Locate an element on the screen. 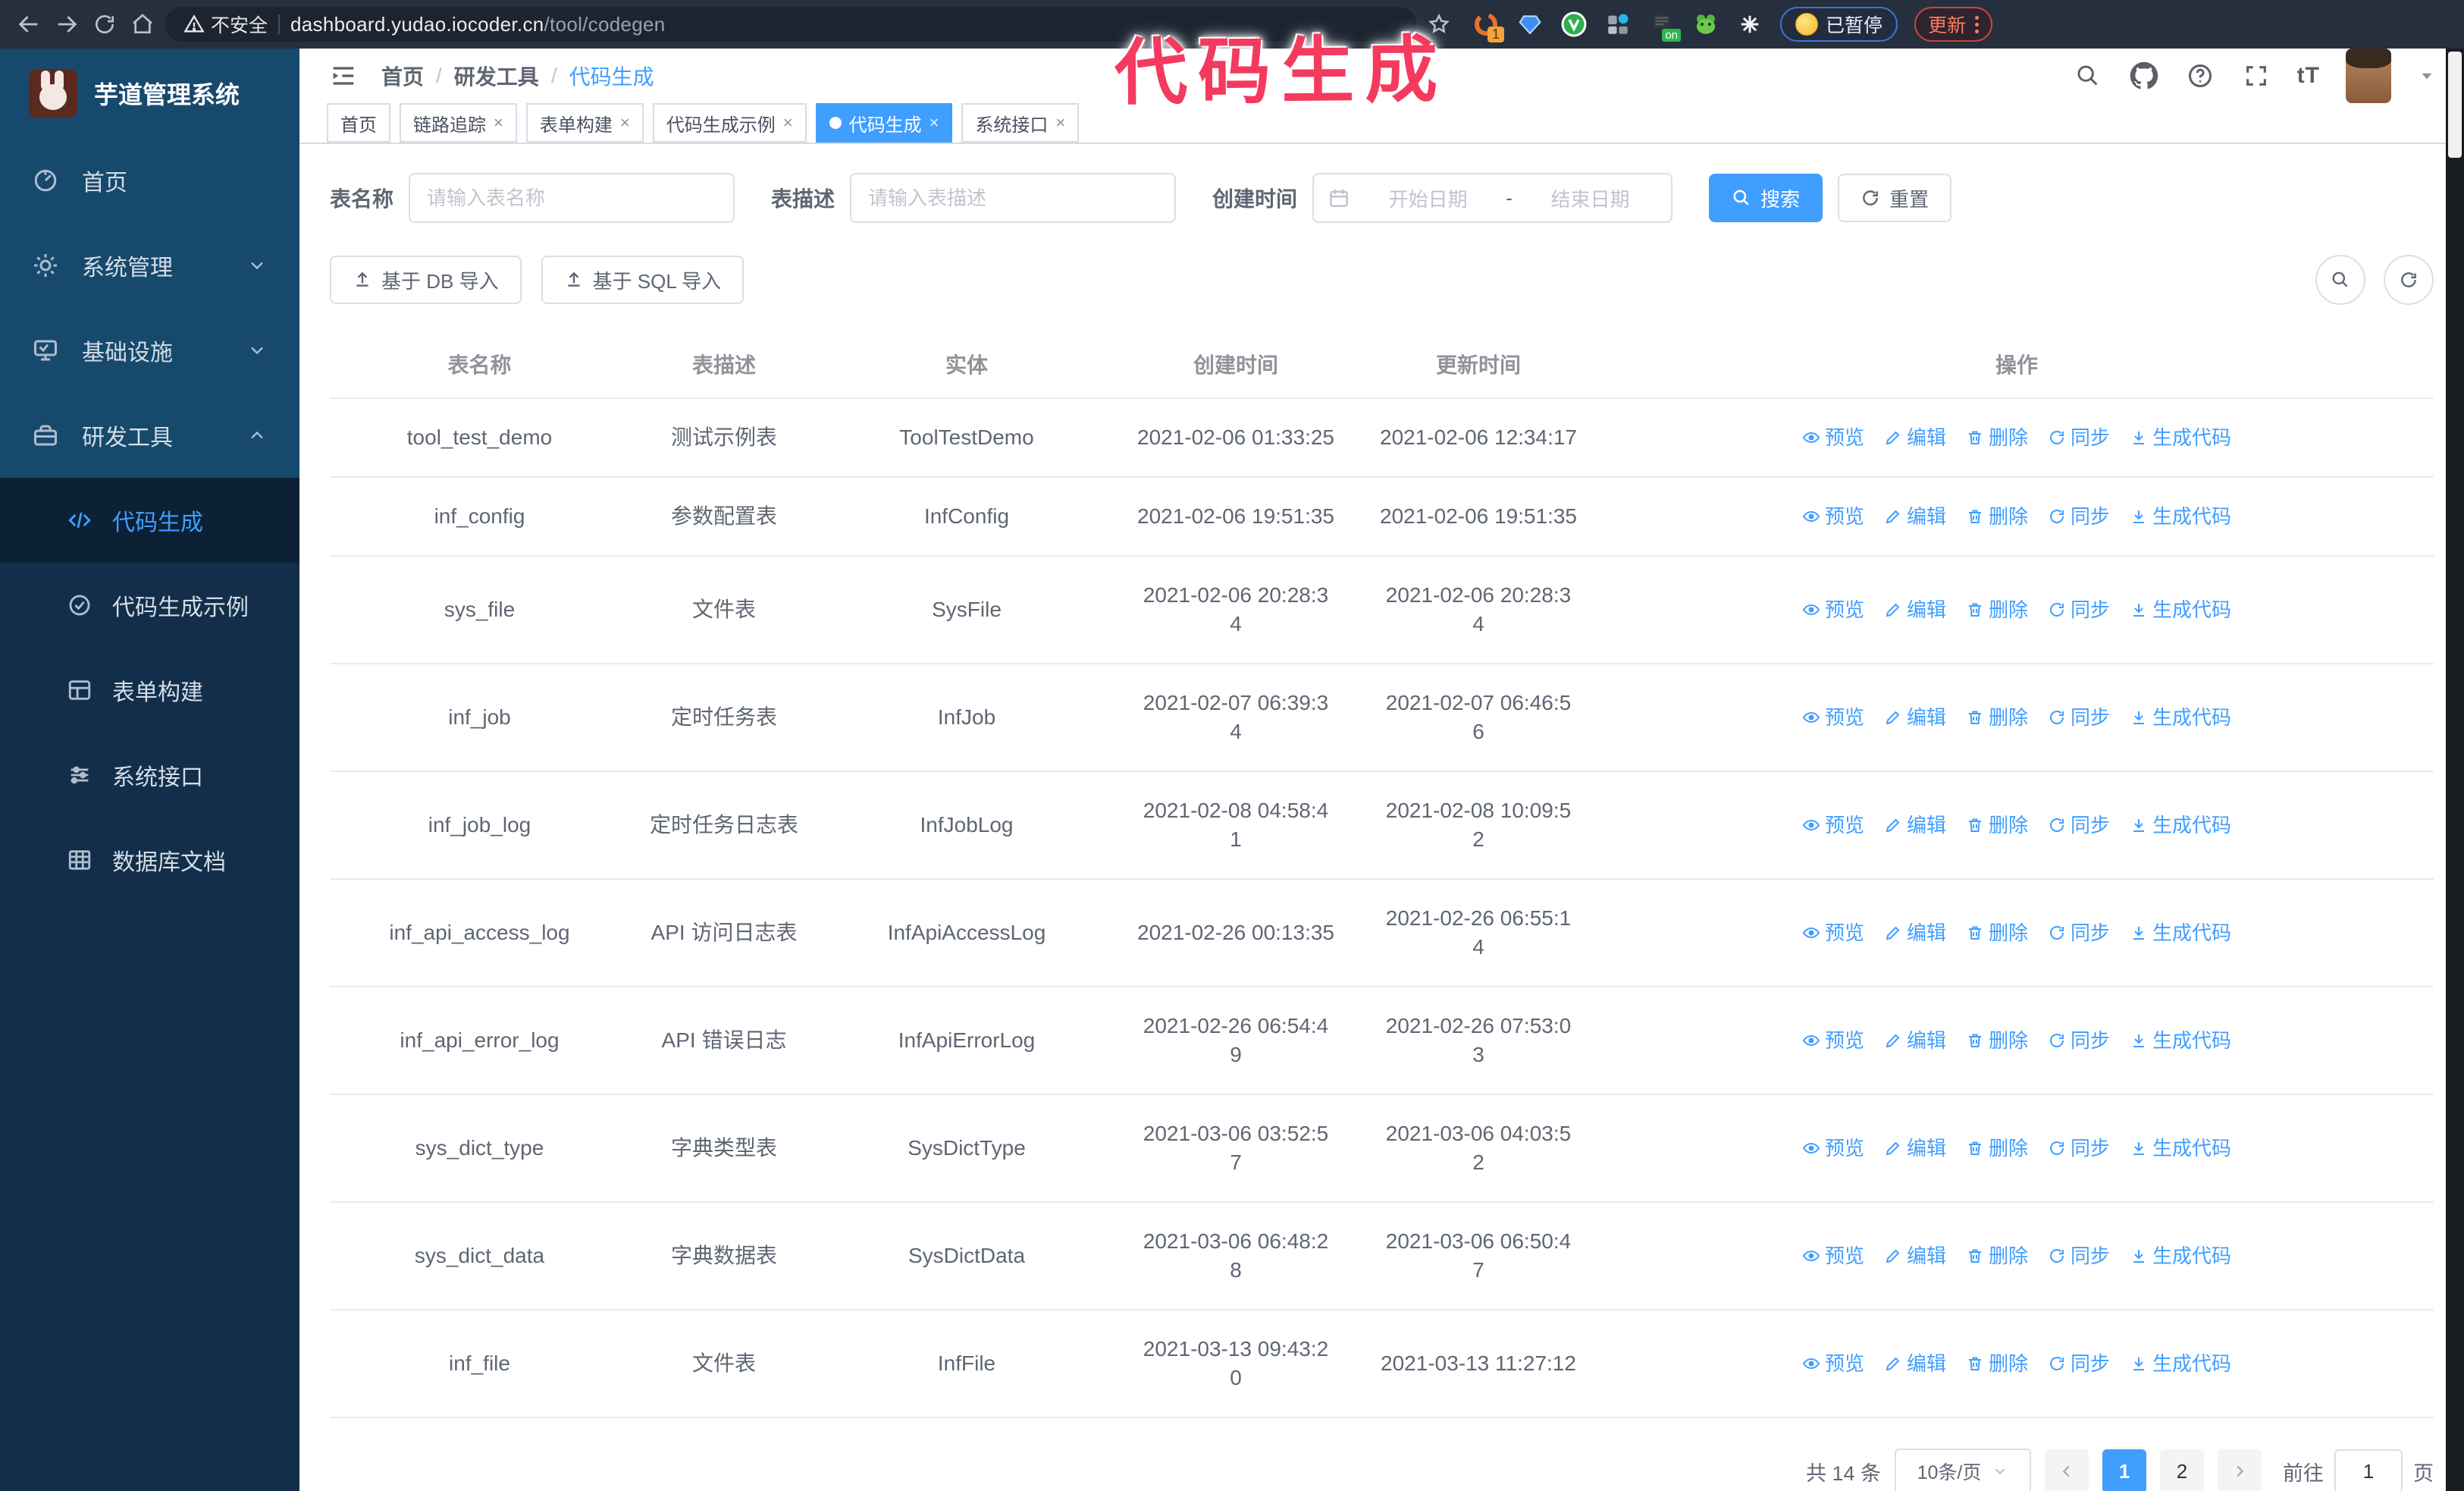 This screenshot has height=1491, width=2464. table-name-input is located at coordinates (572, 198).